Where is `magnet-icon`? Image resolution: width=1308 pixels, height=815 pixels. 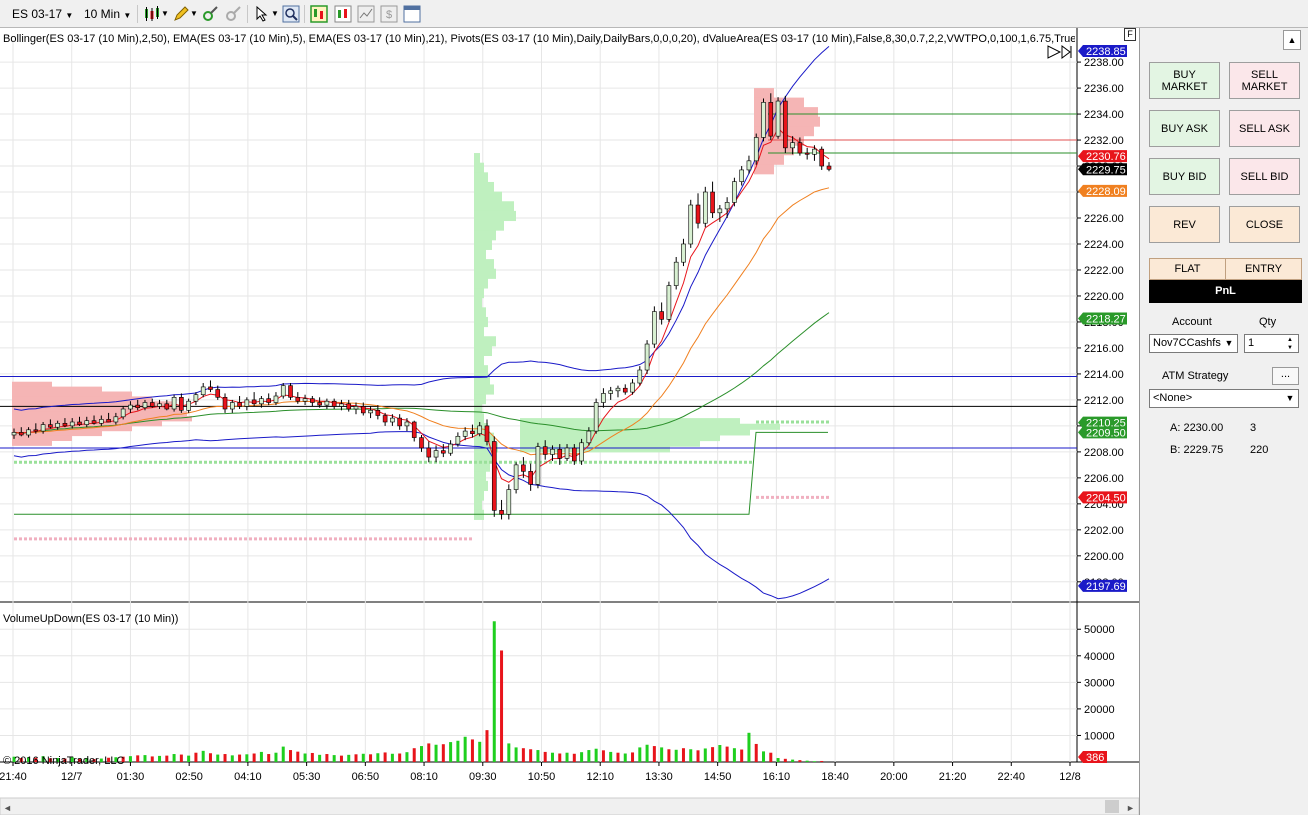 magnet-icon is located at coordinates (233, 14).